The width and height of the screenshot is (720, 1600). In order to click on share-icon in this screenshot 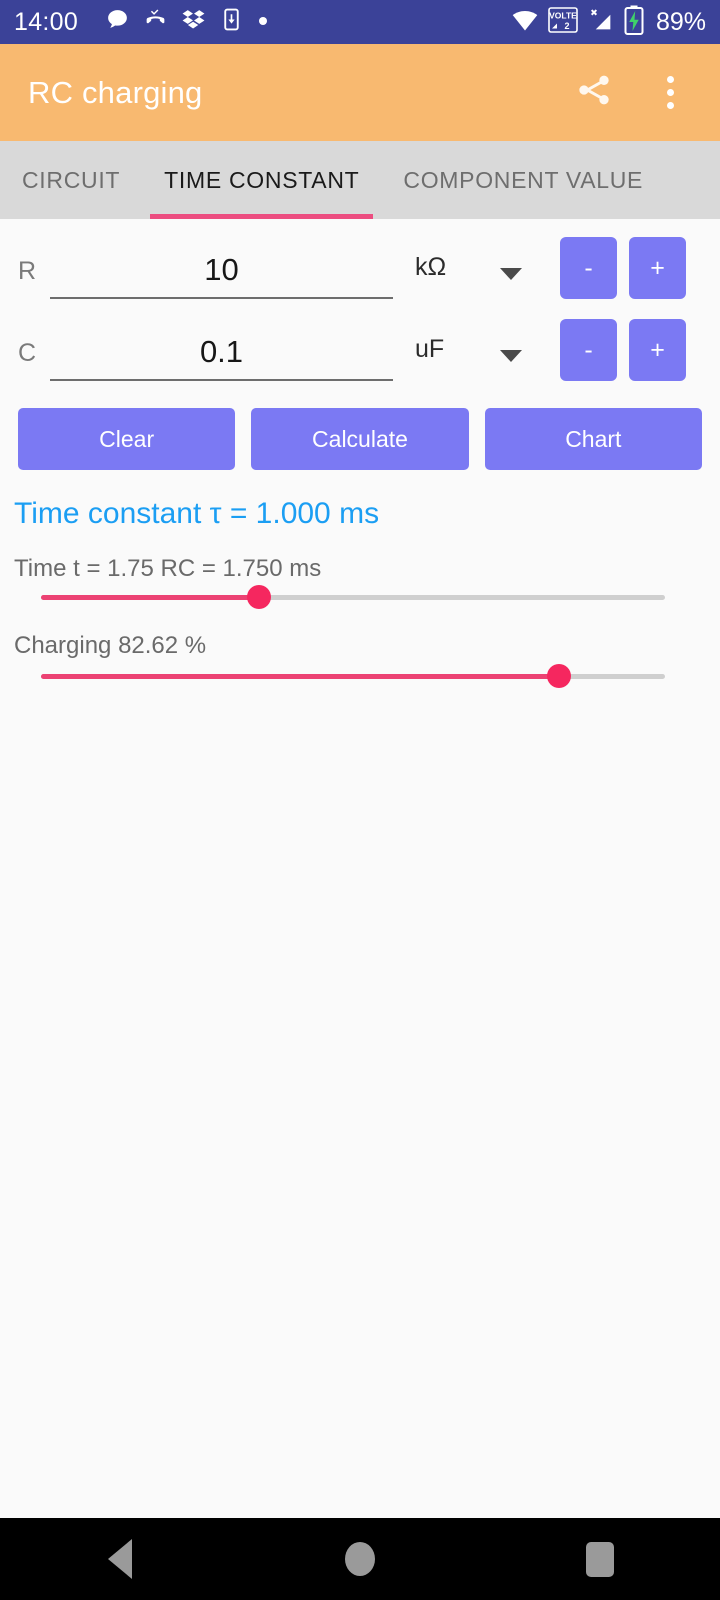, I will do `click(594, 92)`.